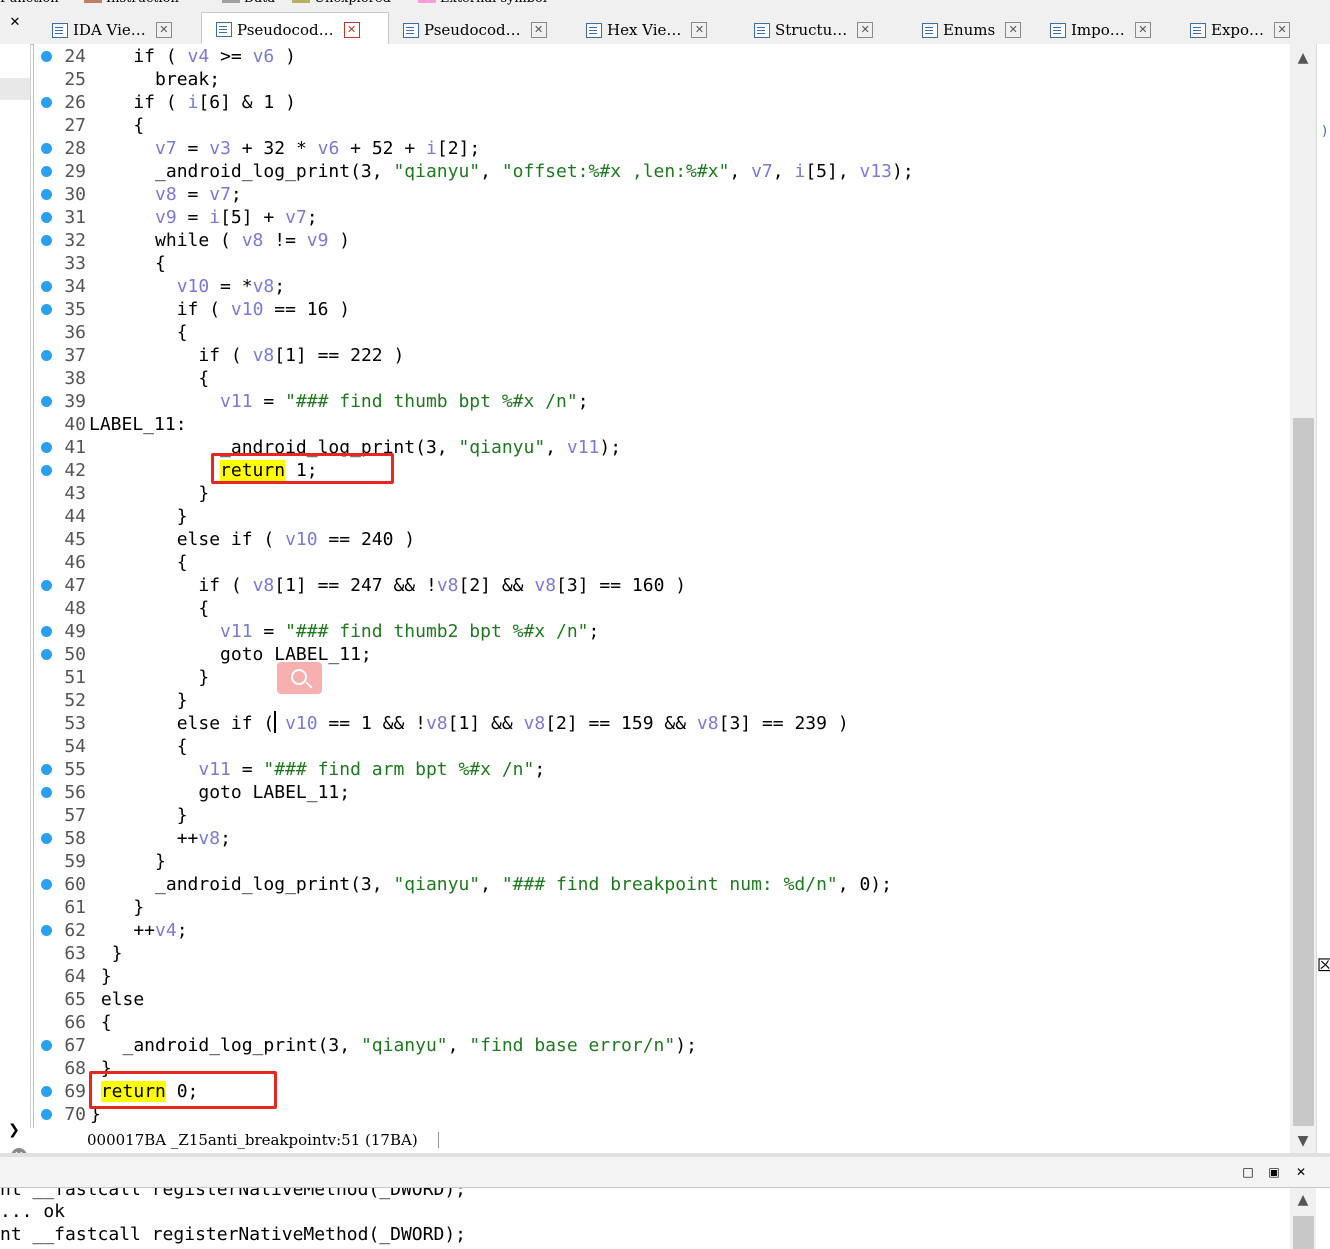 The height and width of the screenshot is (1249, 1330). What do you see at coordinates (662, 792) in the screenshot?
I see `code-line: 56 goto LABEL_11;` at bounding box center [662, 792].